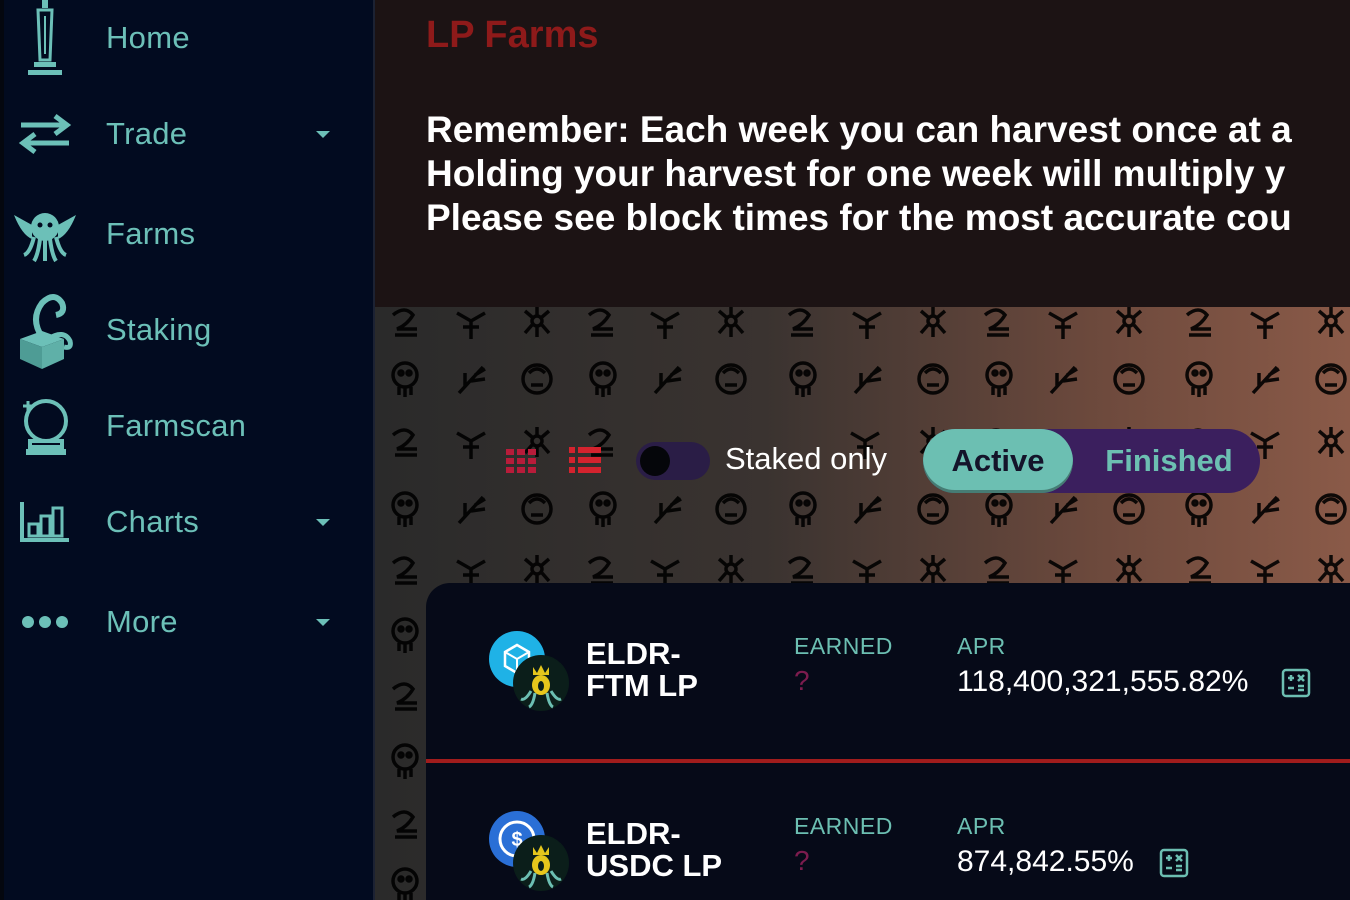  Describe the element at coordinates (642, 685) in the screenshot. I see `farm-name-line: FTM LP` at that location.